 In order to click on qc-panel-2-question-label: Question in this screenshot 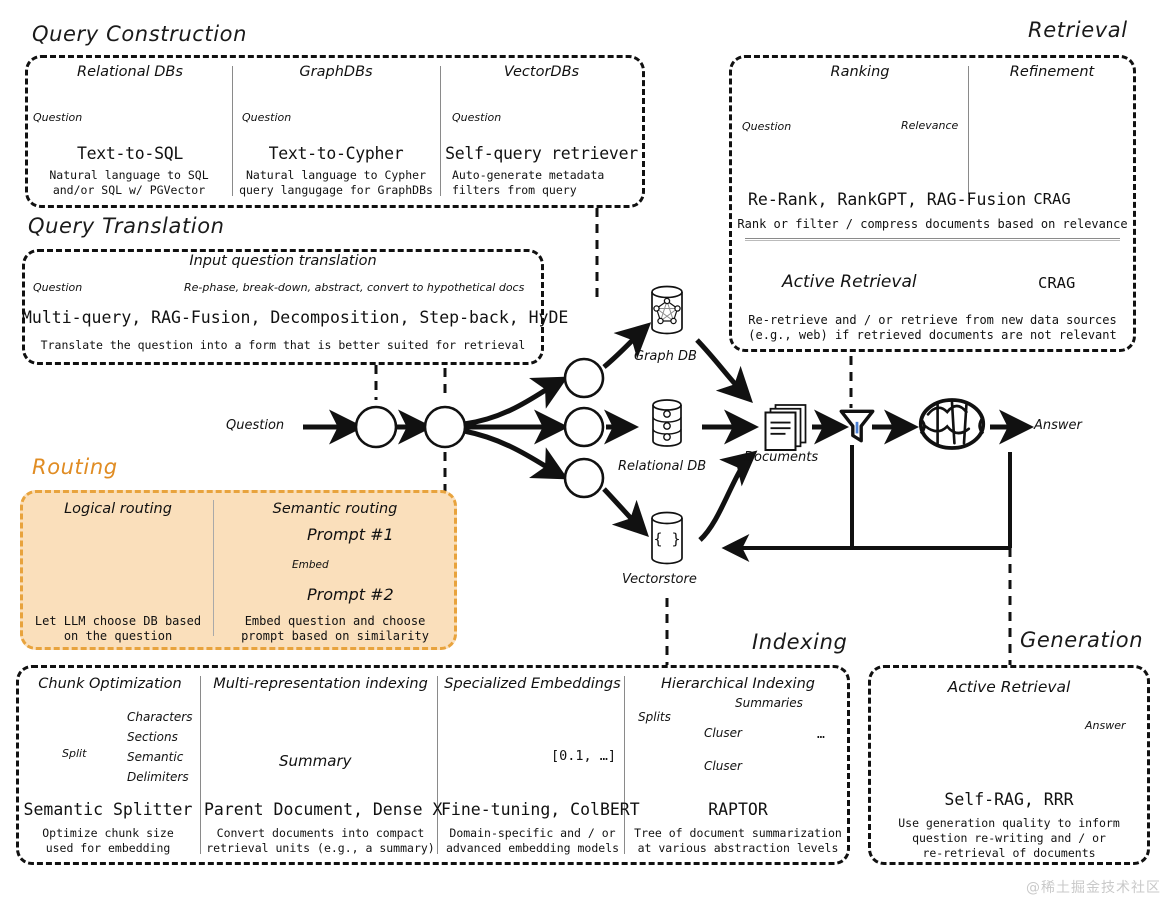, I will do `click(267, 117)`.